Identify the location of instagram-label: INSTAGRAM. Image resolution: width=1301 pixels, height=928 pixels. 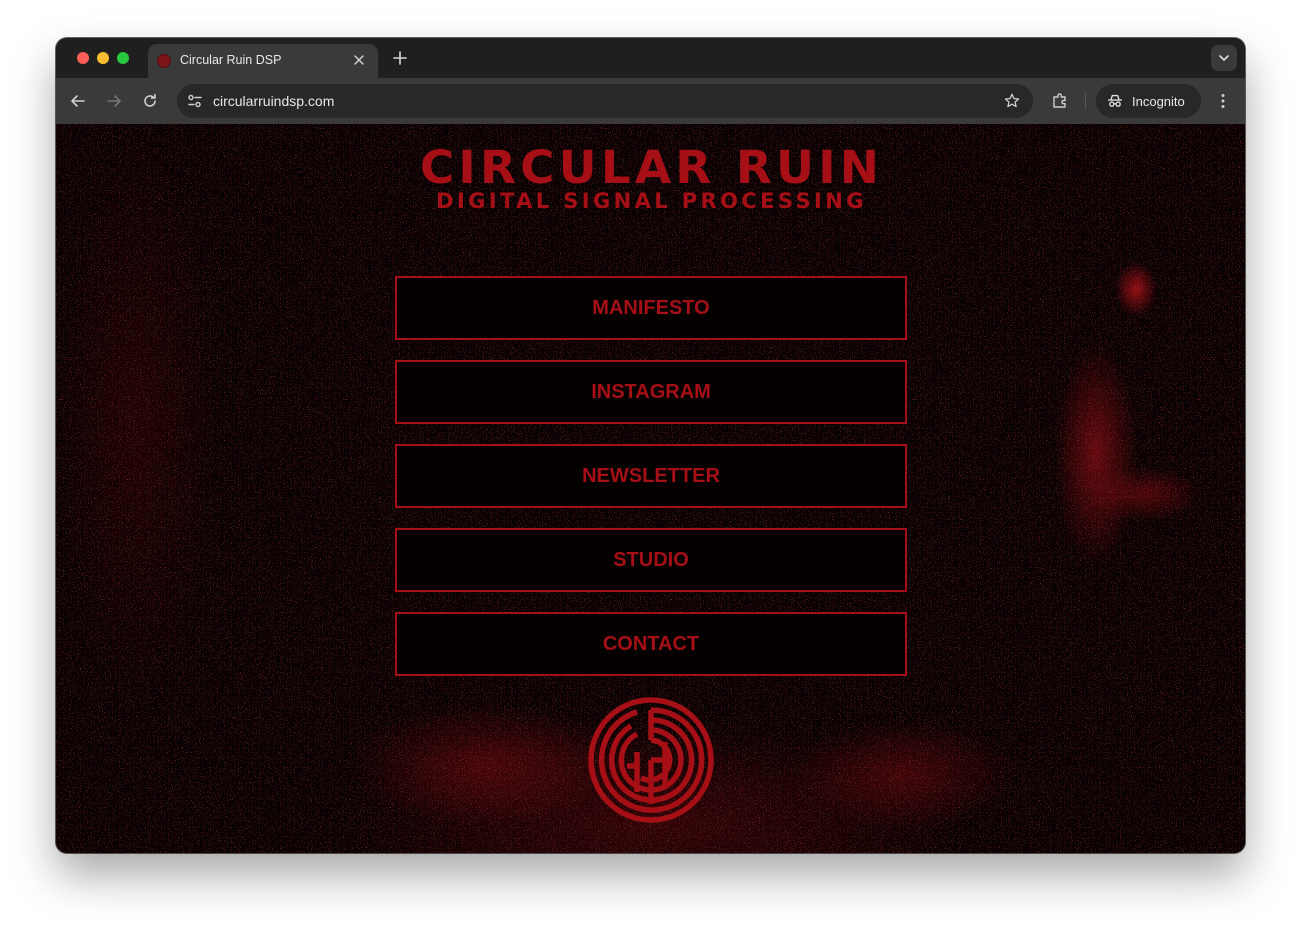
(651, 391).